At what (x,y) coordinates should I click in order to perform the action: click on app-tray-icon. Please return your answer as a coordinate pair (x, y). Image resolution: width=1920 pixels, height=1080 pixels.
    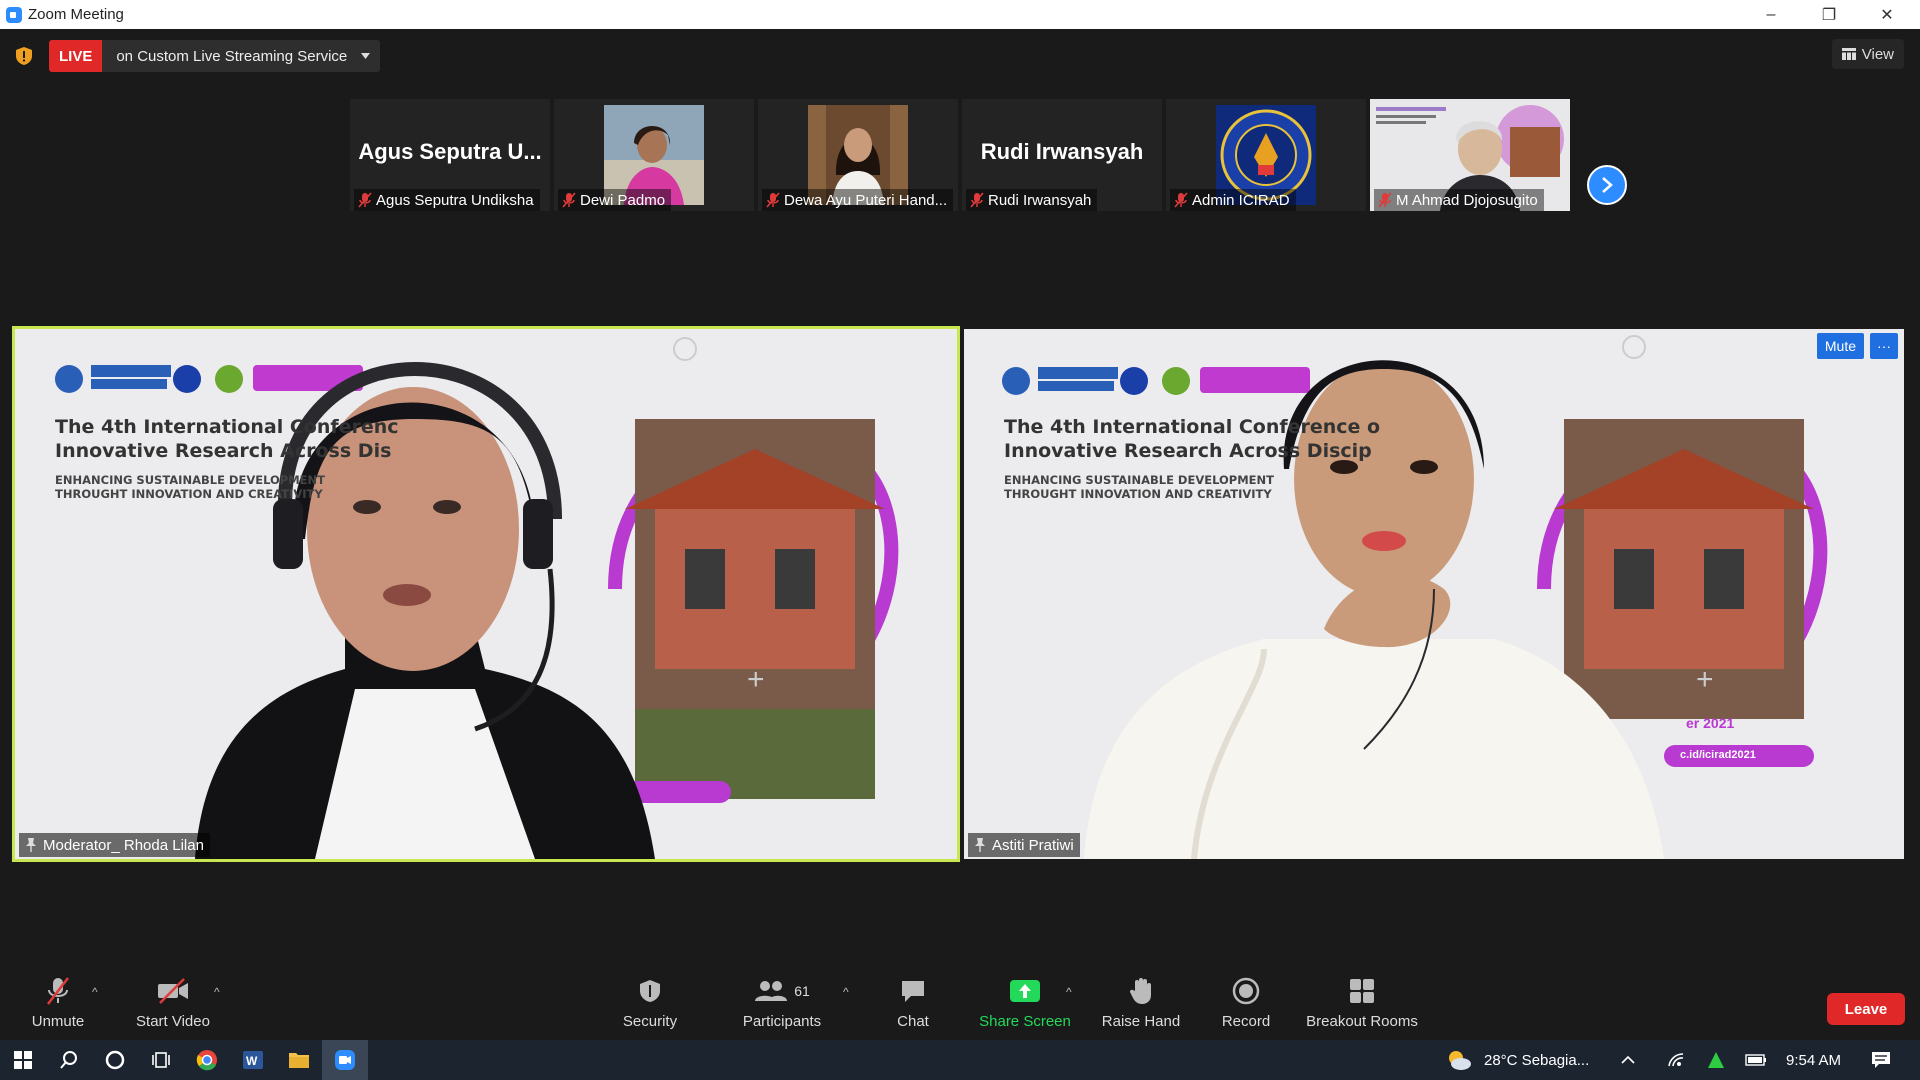
    Looking at the image, I should click on (1716, 1060).